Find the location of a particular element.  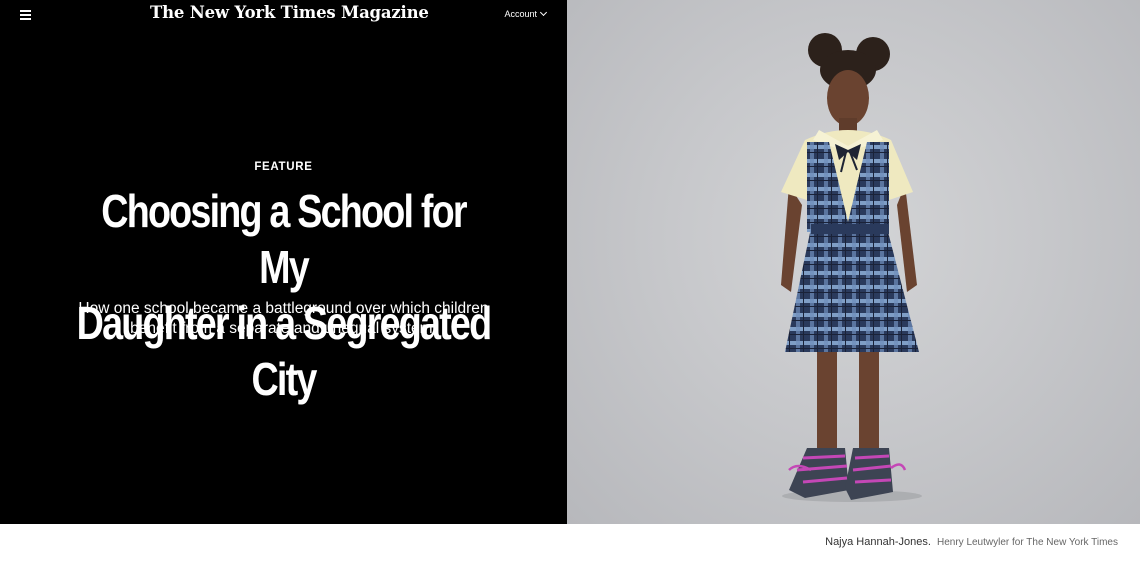

caption-text: Najya Hannah-Jones. is located at coordinates (878, 542).